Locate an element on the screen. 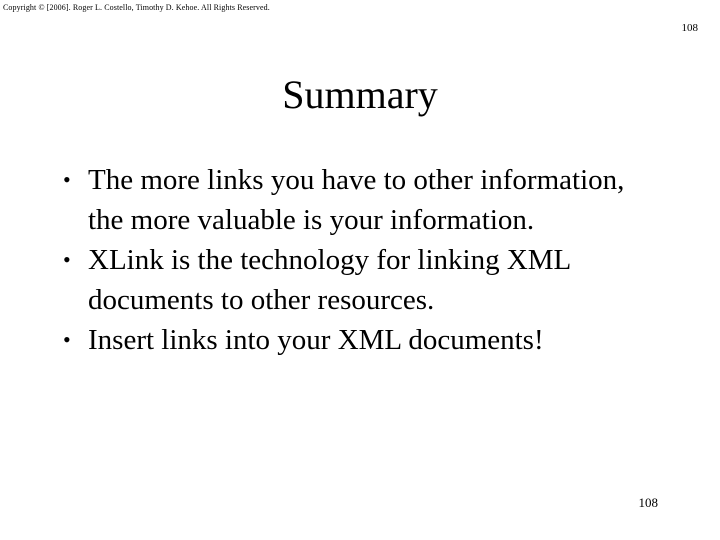 The width and height of the screenshot is (720, 540). page-number-top: 108 is located at coordinates (690, 28).